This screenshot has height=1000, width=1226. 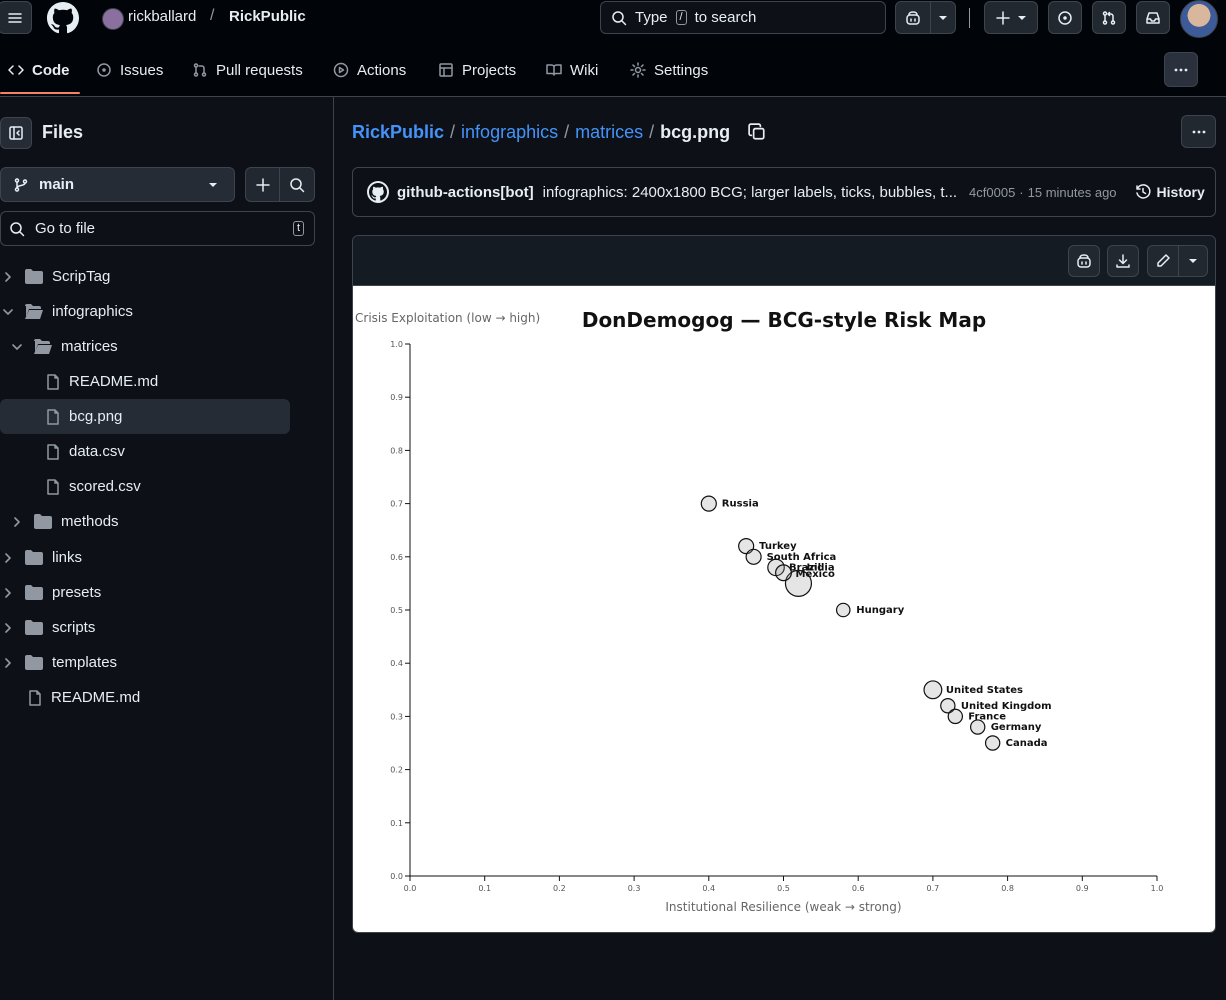 What do you see at coordinates (396, 663) in the screenshot?
I see `y-tick-label: 0.4` at bounding box center [396, 663].